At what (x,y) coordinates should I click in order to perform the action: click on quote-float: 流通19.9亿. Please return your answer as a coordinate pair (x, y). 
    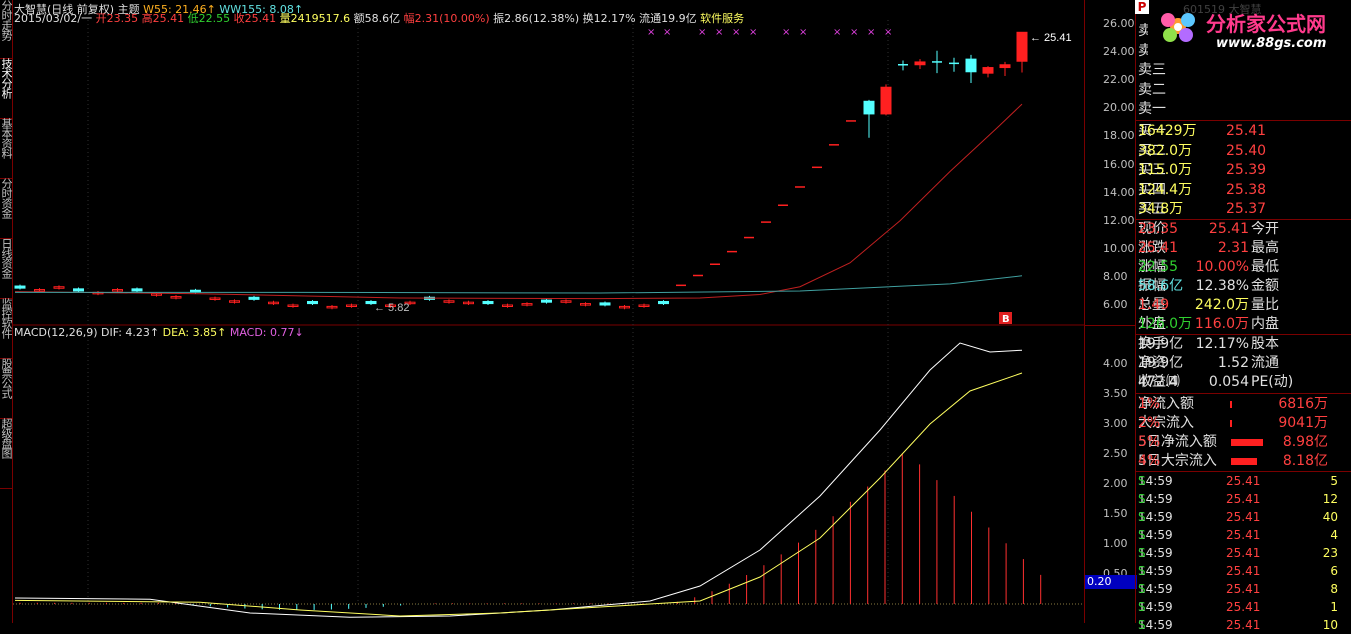
    Looking at the image, I should click on (668, 18).